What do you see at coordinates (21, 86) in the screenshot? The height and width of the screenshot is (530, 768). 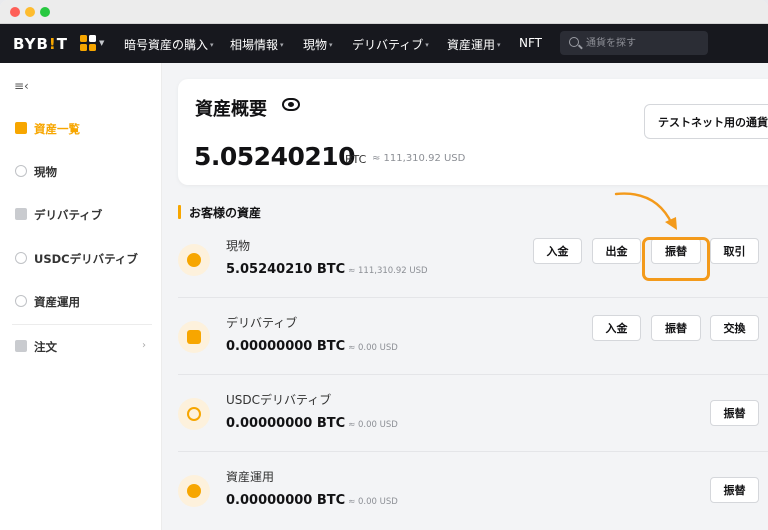 I see `collapse-sidebar-icon: ≡‹` at bounding box center [21, 86].